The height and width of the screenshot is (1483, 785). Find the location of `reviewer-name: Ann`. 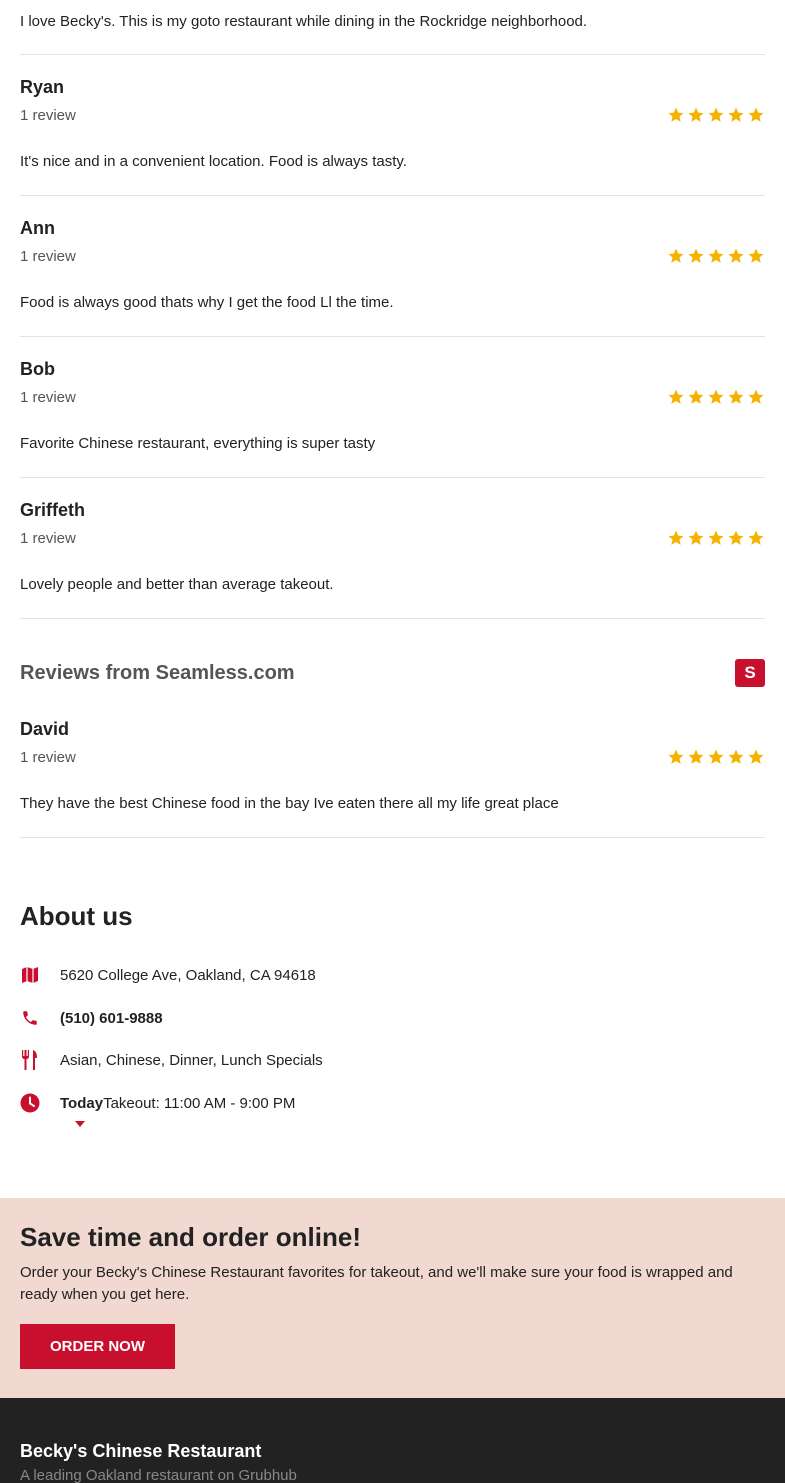

reviewer-name: Ann is located at coordinates (37, 228).